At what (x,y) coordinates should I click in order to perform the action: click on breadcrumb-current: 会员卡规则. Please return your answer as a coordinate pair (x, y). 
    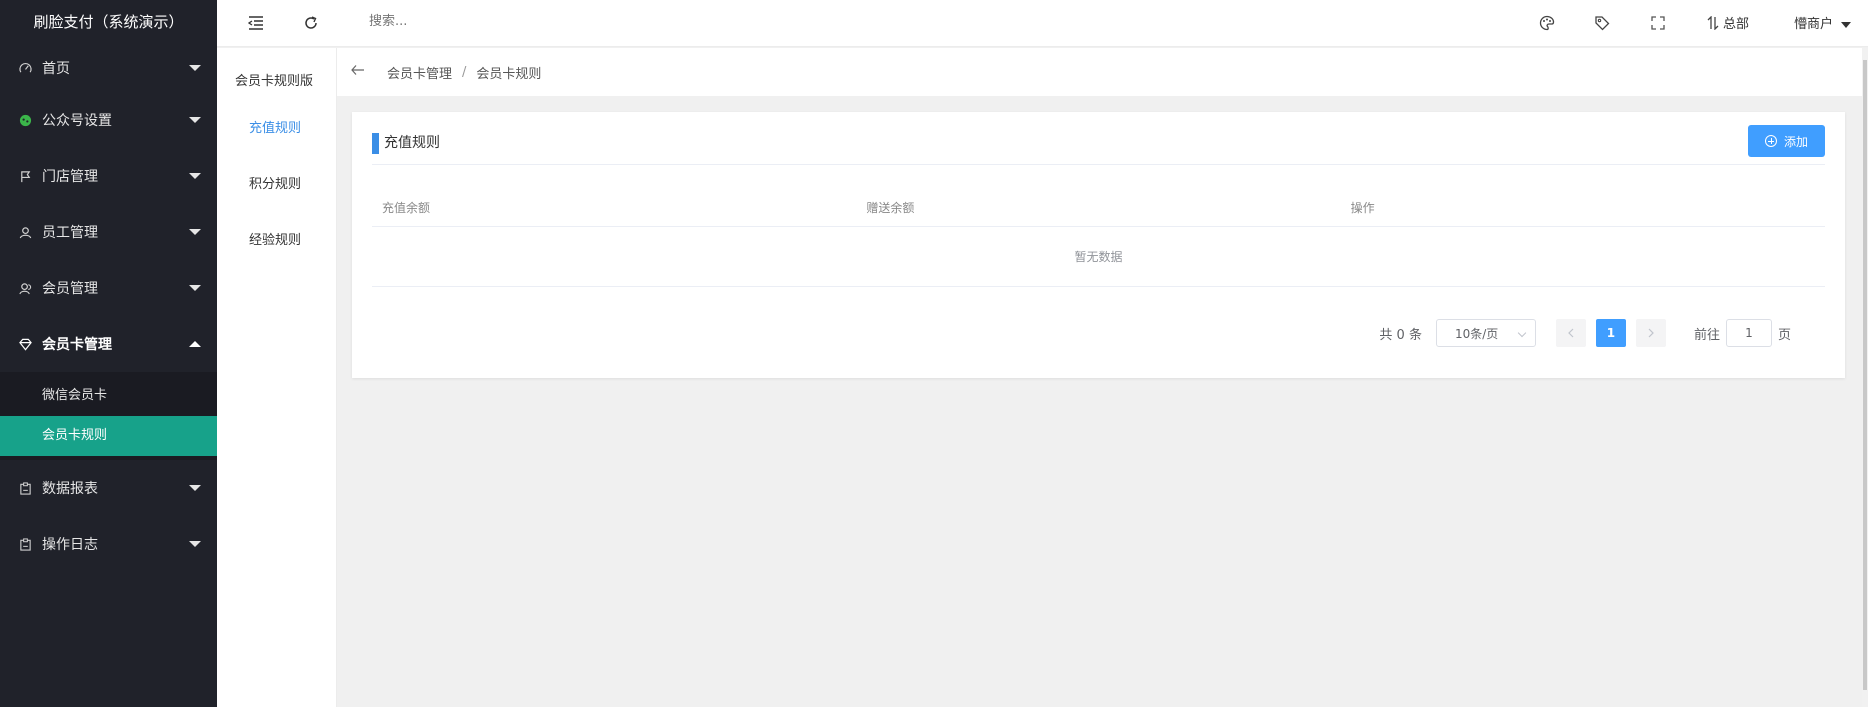
    Looking at the image, I should click on (509, 74).